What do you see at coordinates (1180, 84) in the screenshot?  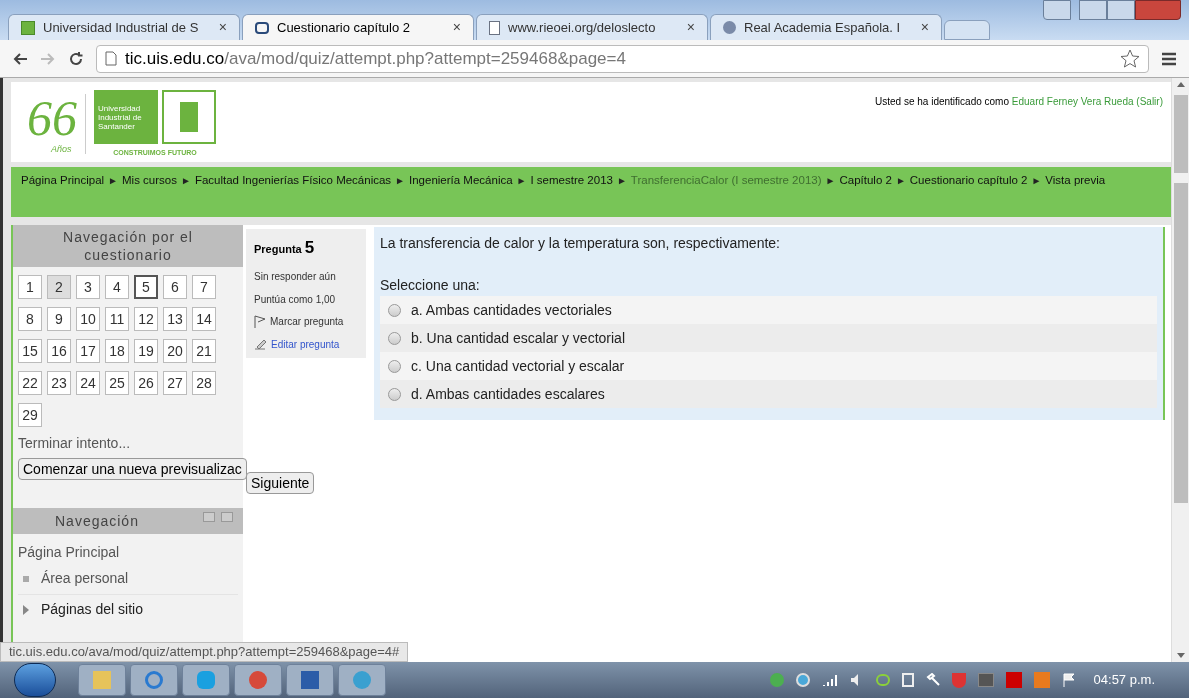 I see `scroll-up-icon` at bounding box center [1180, 84].